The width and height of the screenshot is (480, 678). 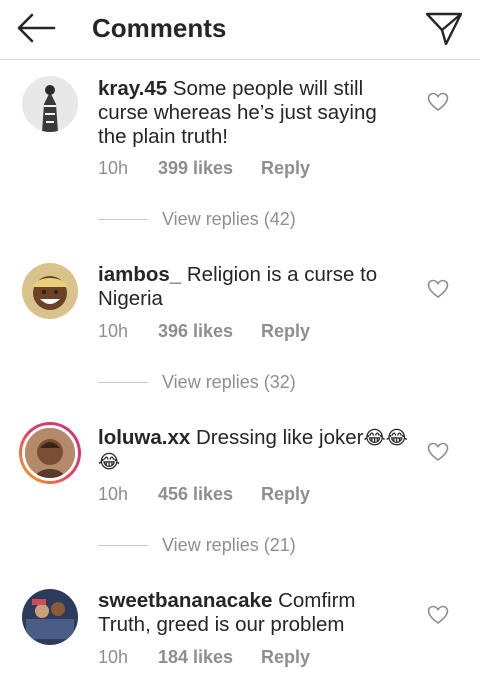 What do you see at coordinates (139, 274) in the screenshot?
I see `comment-username: iambos_` at bounding box center [139, 274].